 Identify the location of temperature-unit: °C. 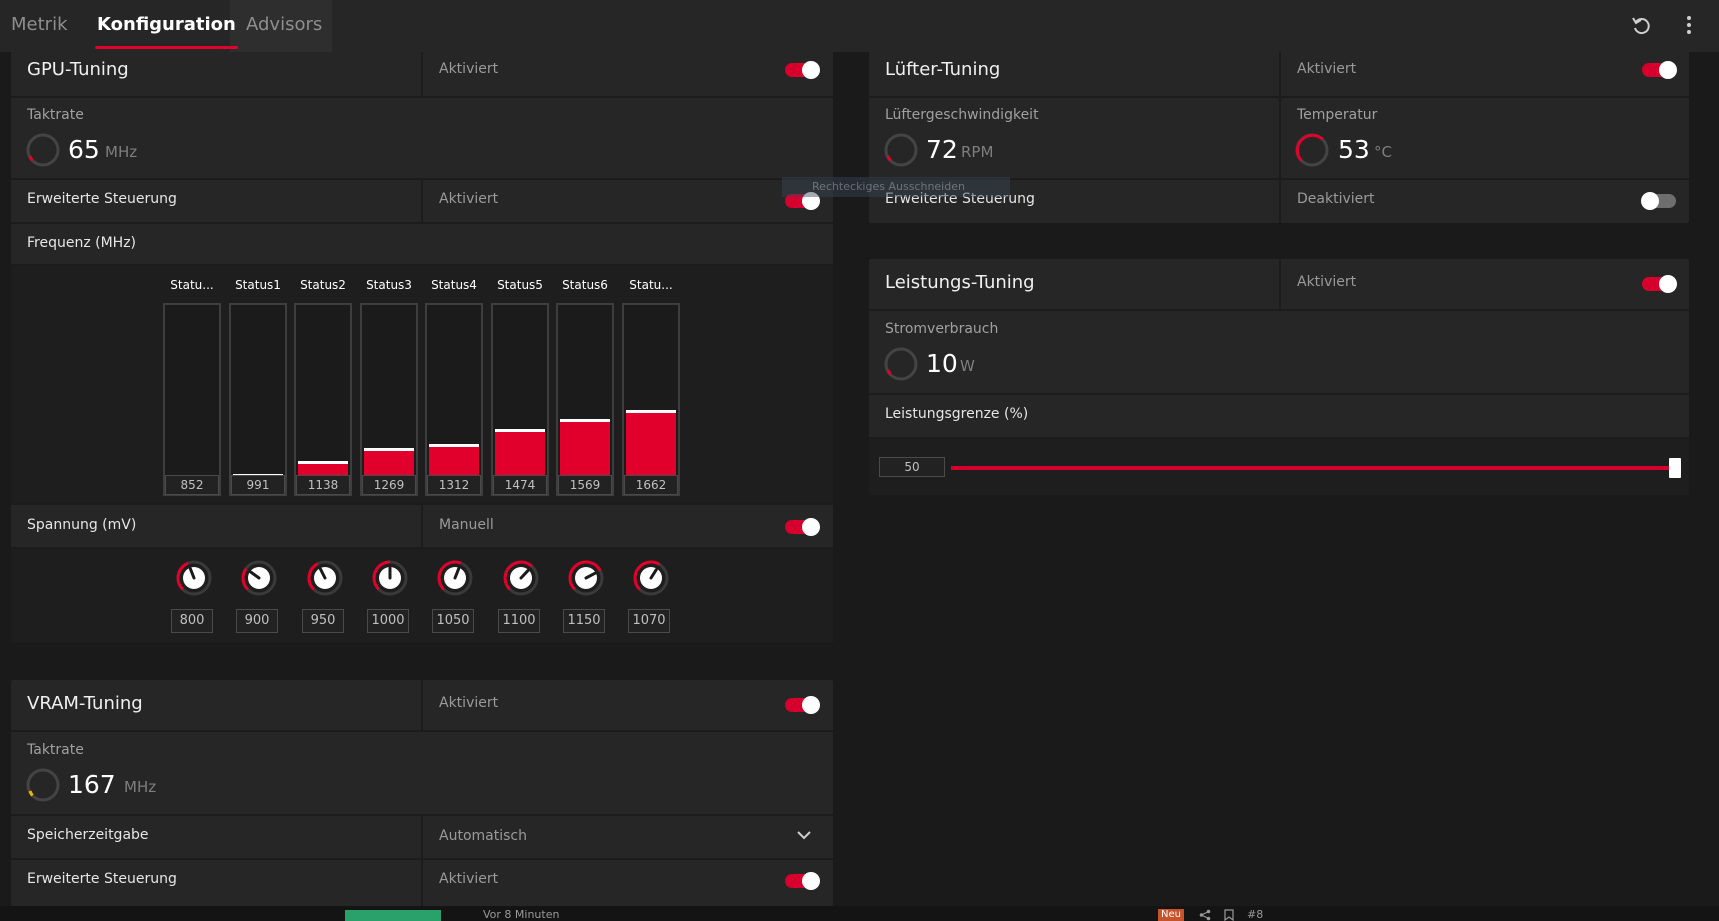
(1383, 152).